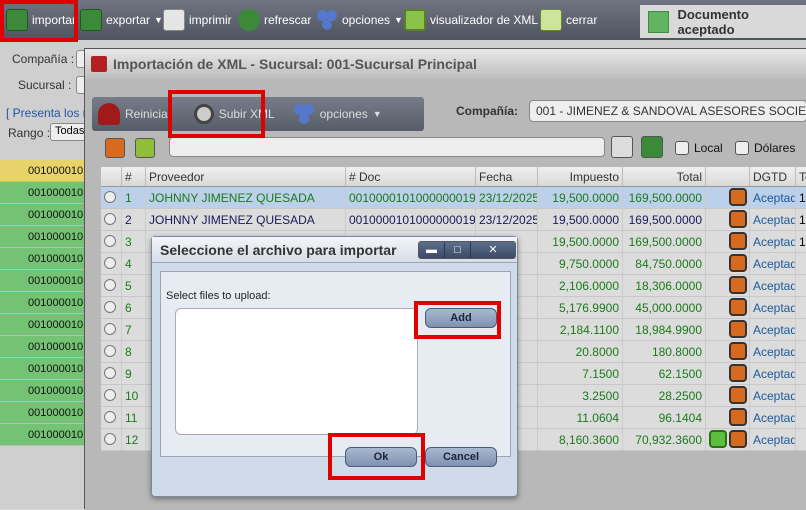 This screenshot has height=510, width=806. I want to click on dolares-checkbox: Dólares, so click(765, 148).